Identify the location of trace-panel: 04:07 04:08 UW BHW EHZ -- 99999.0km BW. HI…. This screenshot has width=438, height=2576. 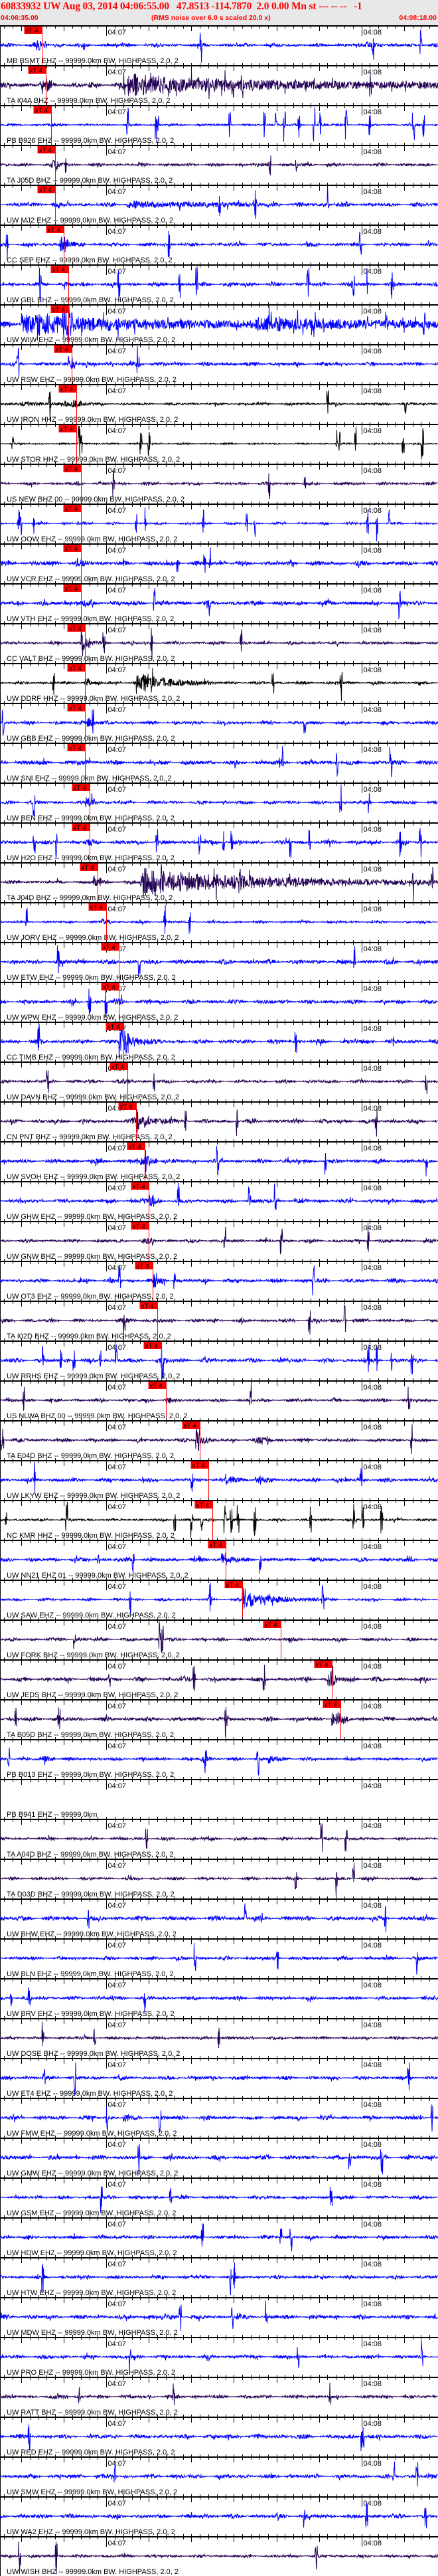
(219, 1917).